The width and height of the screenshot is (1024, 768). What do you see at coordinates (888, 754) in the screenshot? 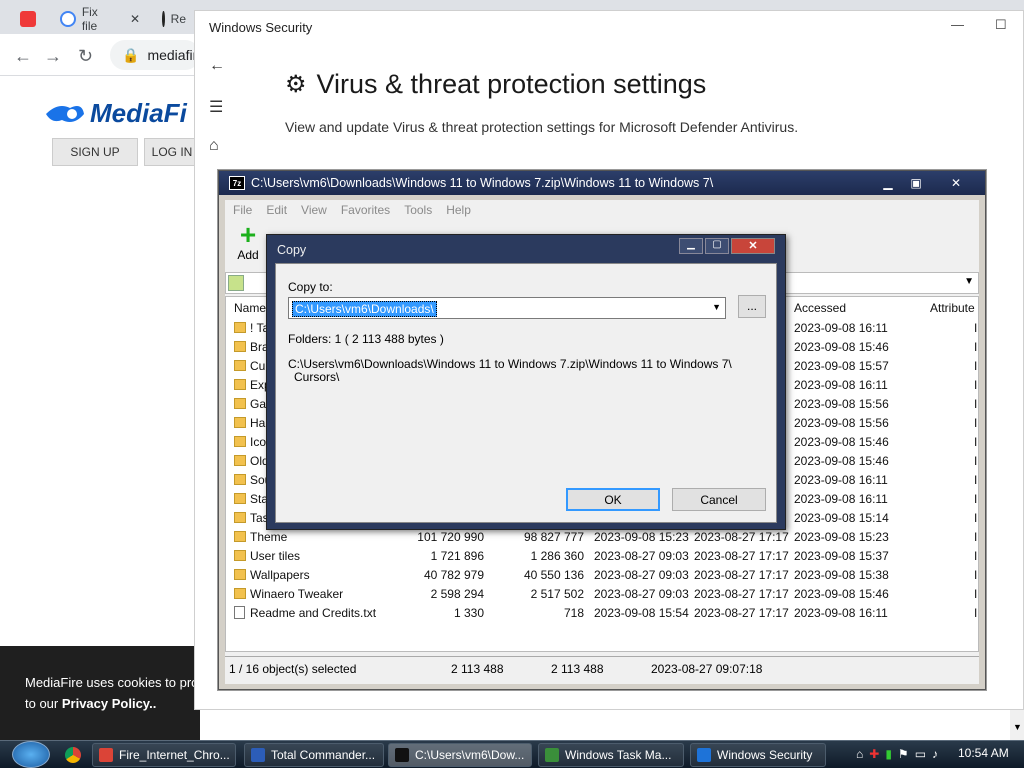
I see `battery-icon: ▮` at bounding box center [888, 754].